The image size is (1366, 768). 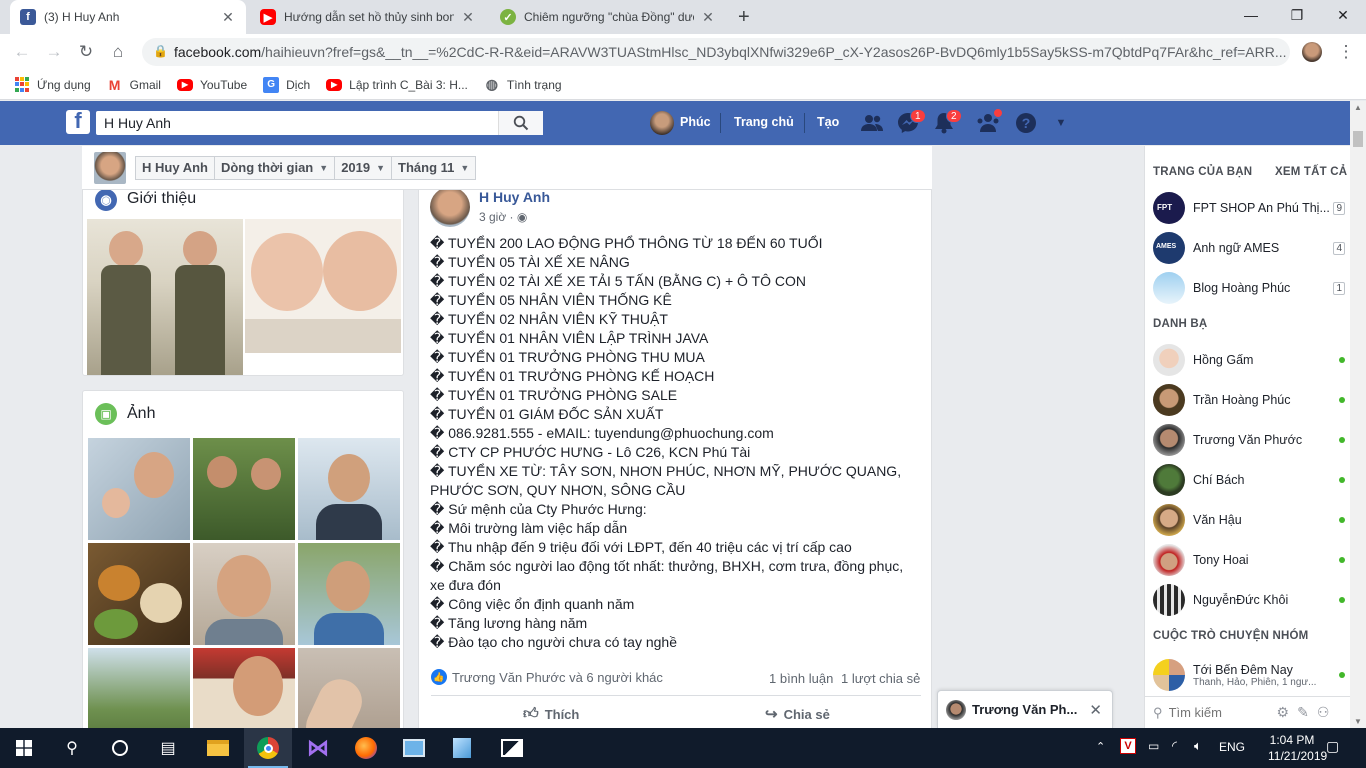 I want to click on bookmark-label: Tình trạng, so click(x=534, y=84).